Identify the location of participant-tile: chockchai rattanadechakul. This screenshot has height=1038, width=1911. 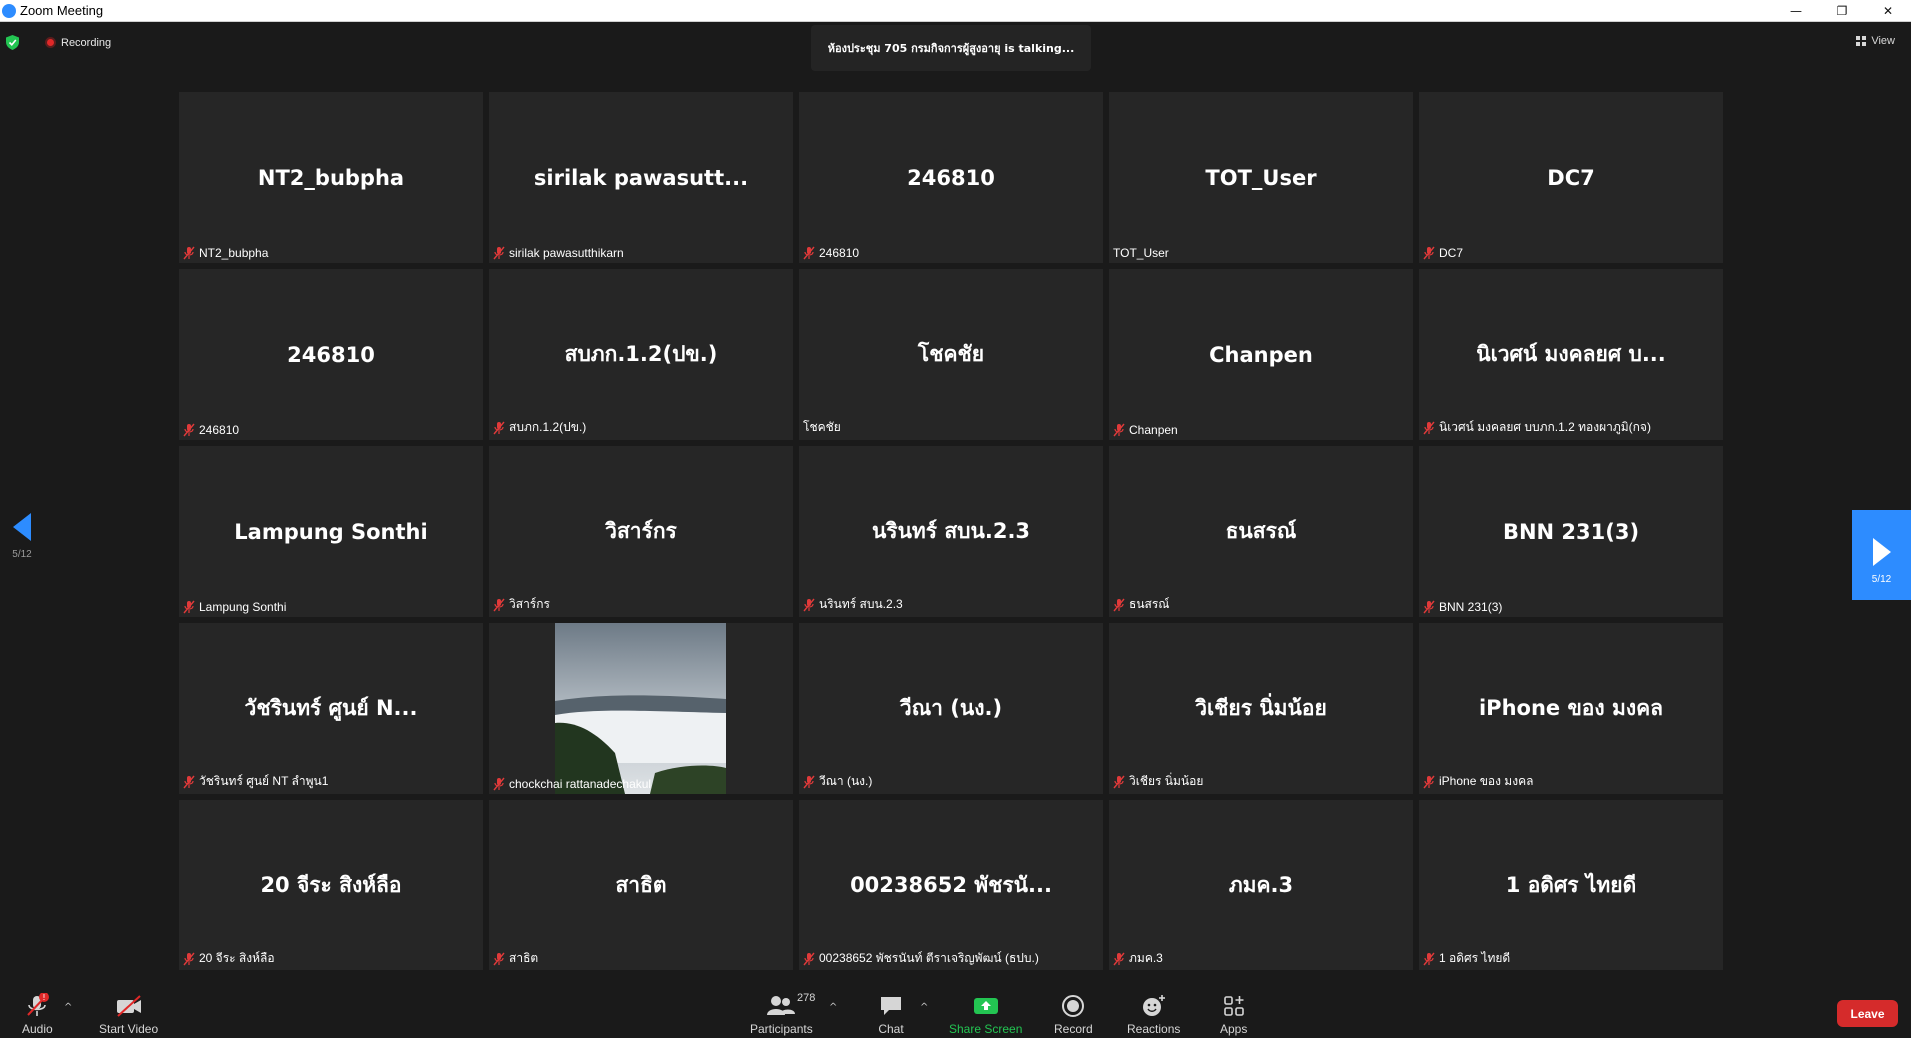
(641, 708).